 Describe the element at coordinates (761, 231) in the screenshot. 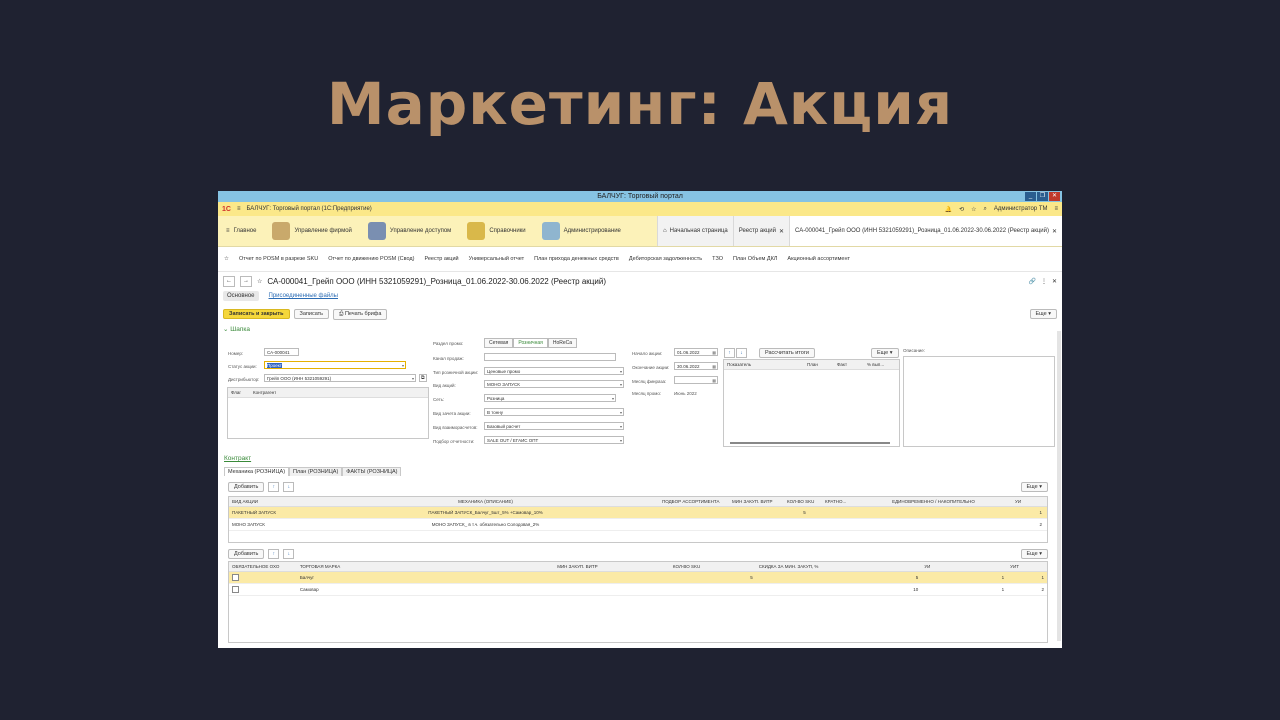

I see `tab-registry: Реестр акций ✕` at that location.